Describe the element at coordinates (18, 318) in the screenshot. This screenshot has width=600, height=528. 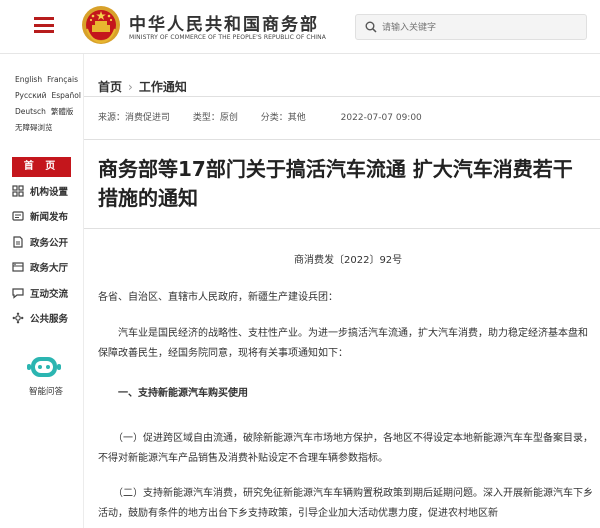
I see `service-icon` at that location.